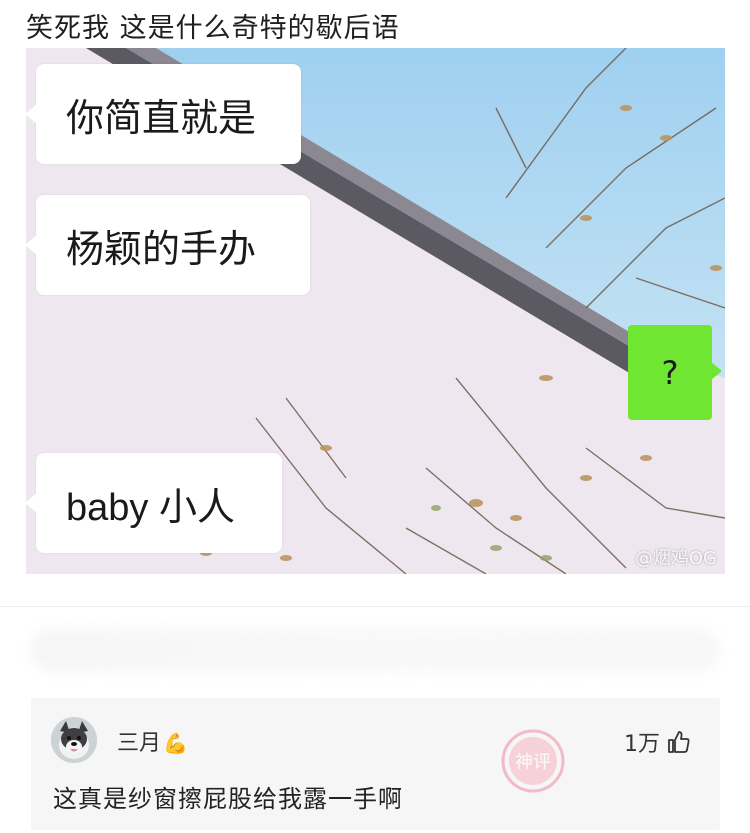 The image size is (750, 833). Describe the element at coordinates (375, 650) in the screenshot. I see `blurred-divider` at that location.